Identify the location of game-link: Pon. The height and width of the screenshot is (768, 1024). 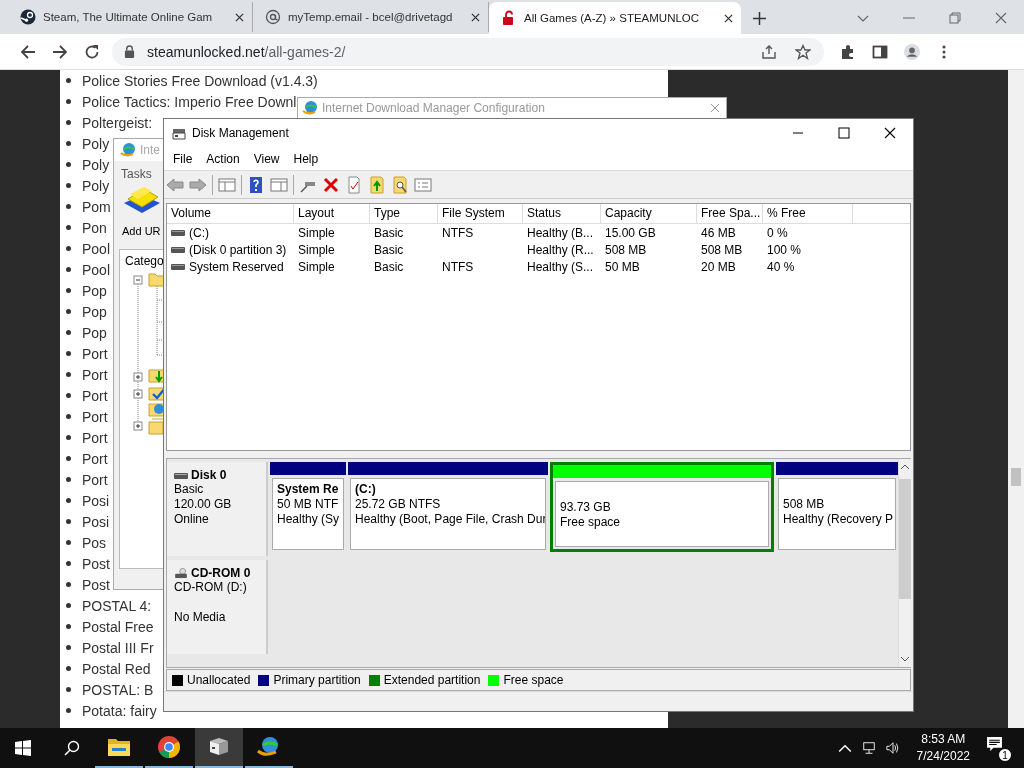
(94, 227).